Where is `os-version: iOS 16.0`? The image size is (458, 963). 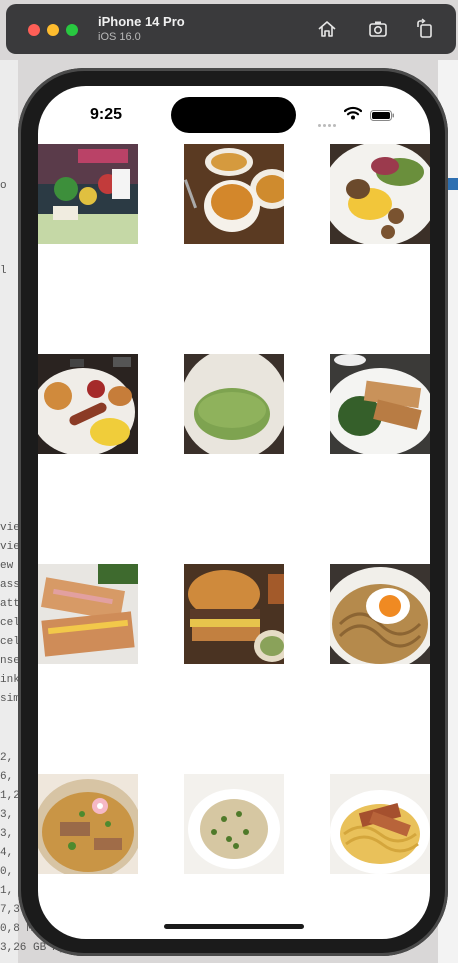
os-version: iOS 16.0 is located at coordinates (119, 37).